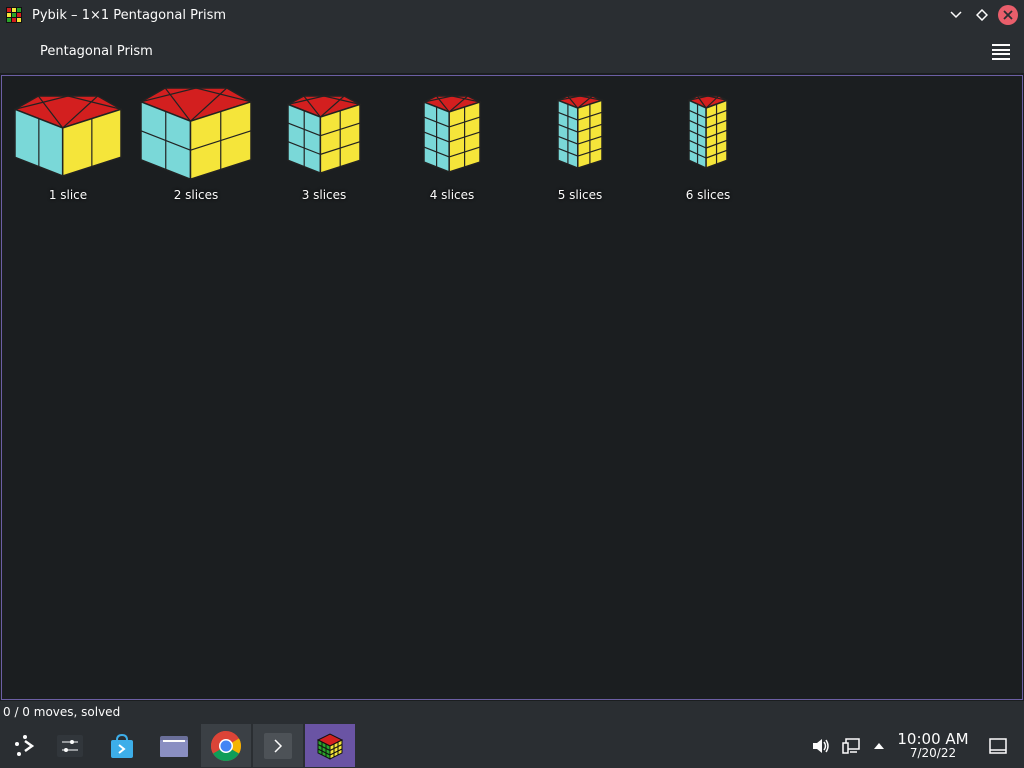 This screenshot has height=768, width=1024. I want to click on discover-store-button, so click(122, 745).